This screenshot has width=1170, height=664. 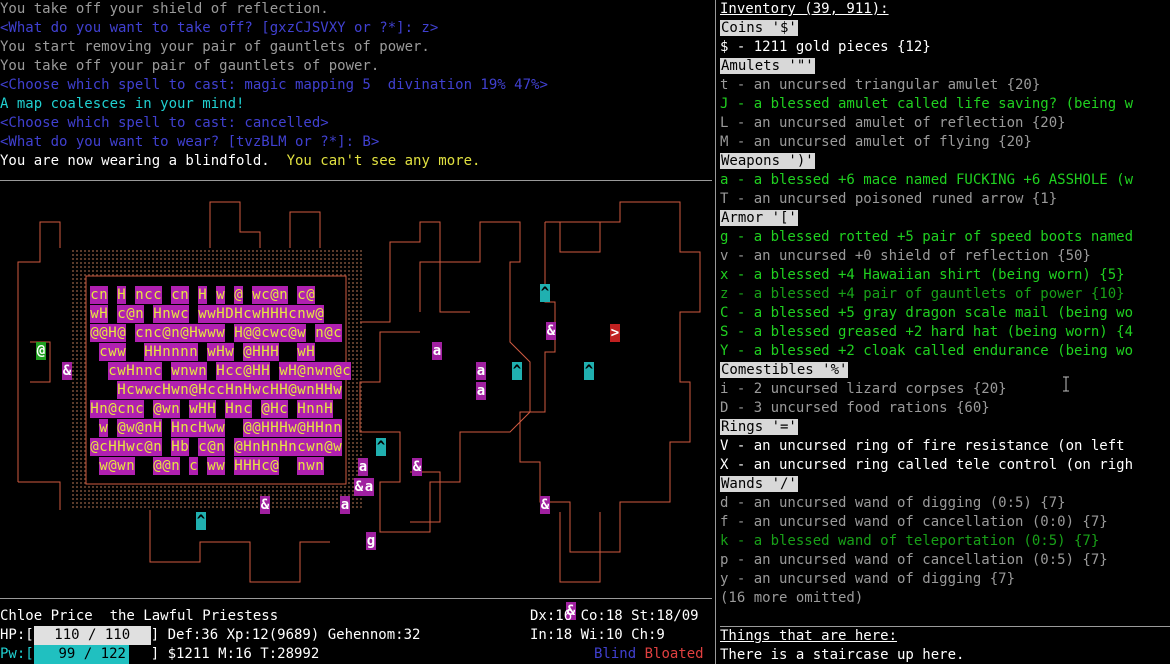 I want to click on inventory-category-header: Amulets '"', so click(x=767, y=66).